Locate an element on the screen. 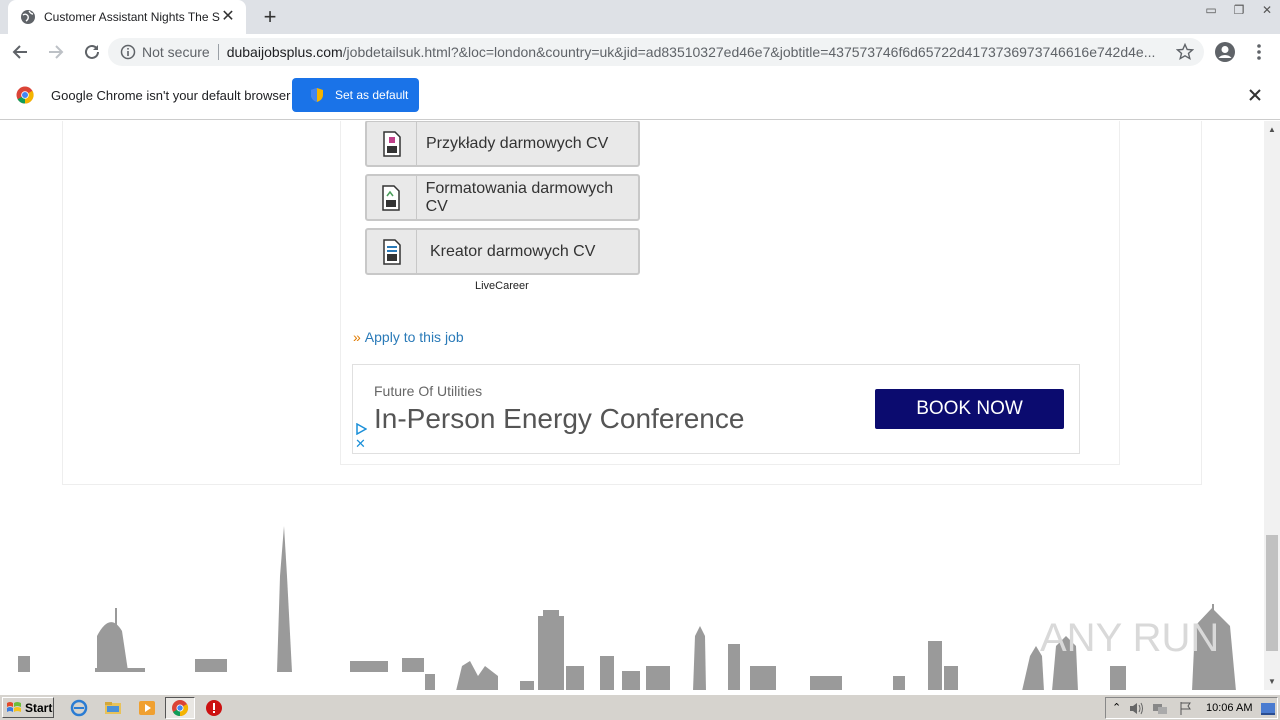 The image size is (1280, 720). forward-button is located at coordinates (56, 52).